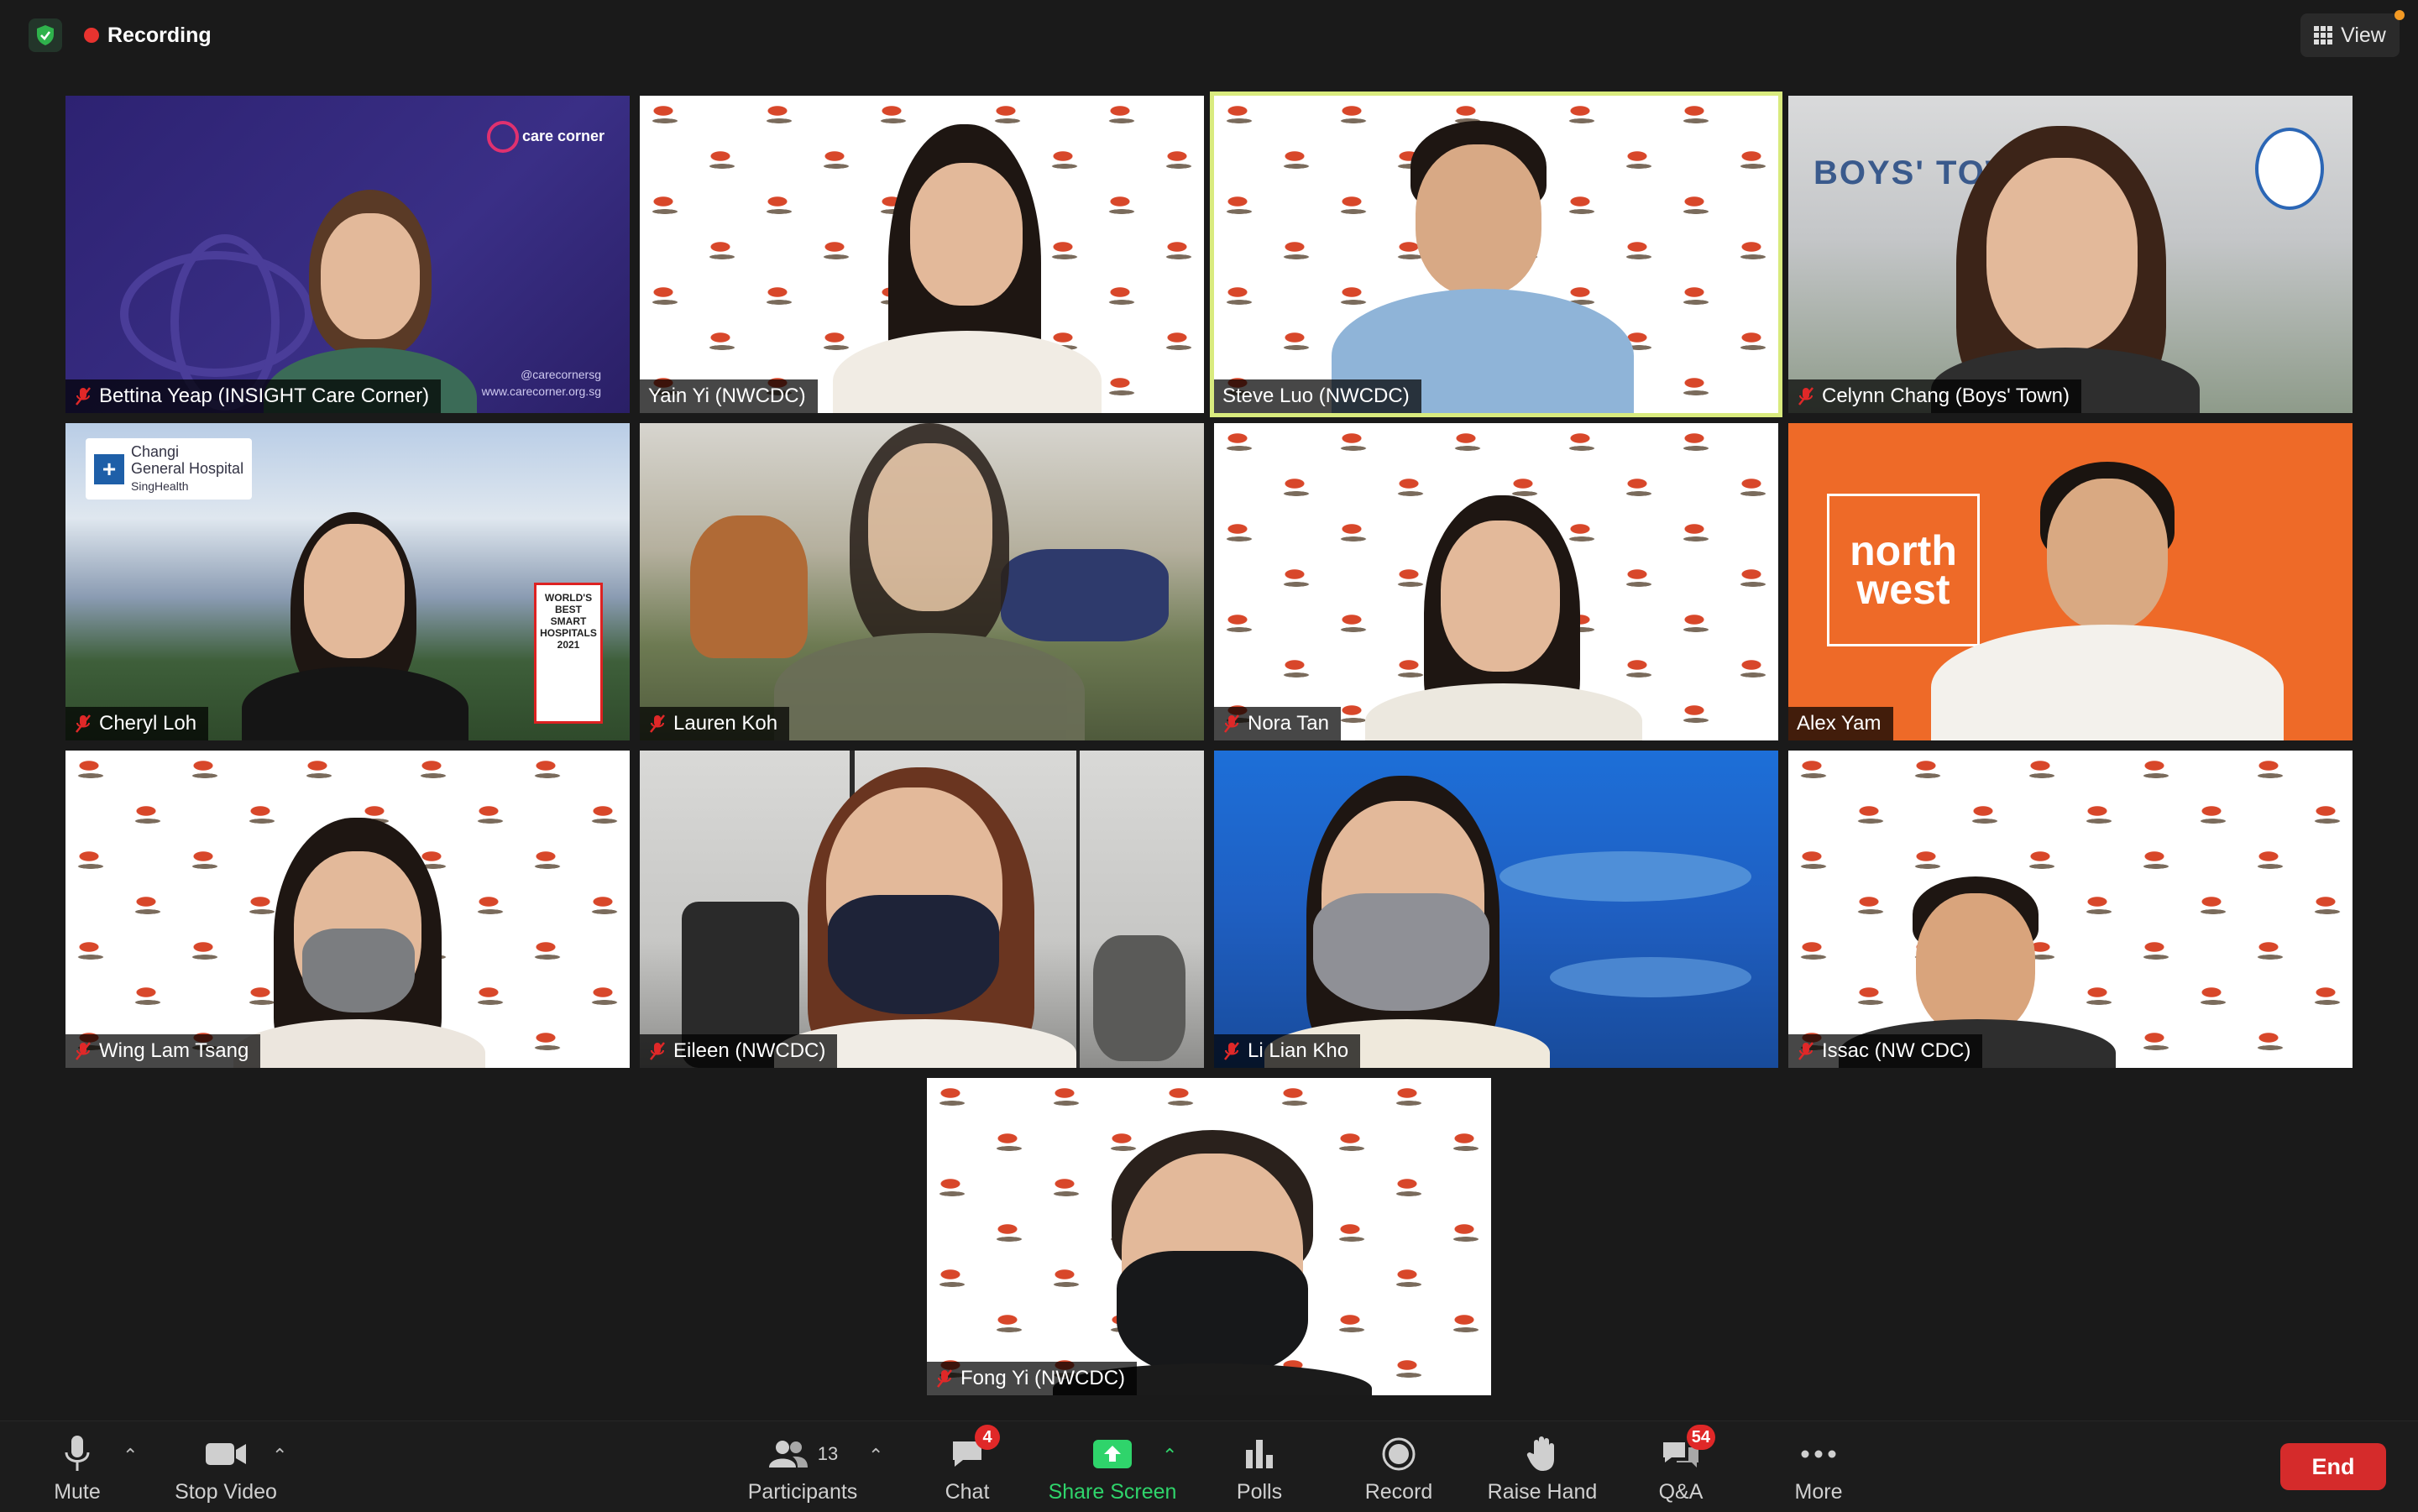 Image resolution: width=2418 pixels, height=1512 pixels. What do you see at coordinates (1496, 254) in the screenshot?
I see `video-tile-active-speaker: Steve Luo (NWCDC)` at bounding box center [1496, 254].